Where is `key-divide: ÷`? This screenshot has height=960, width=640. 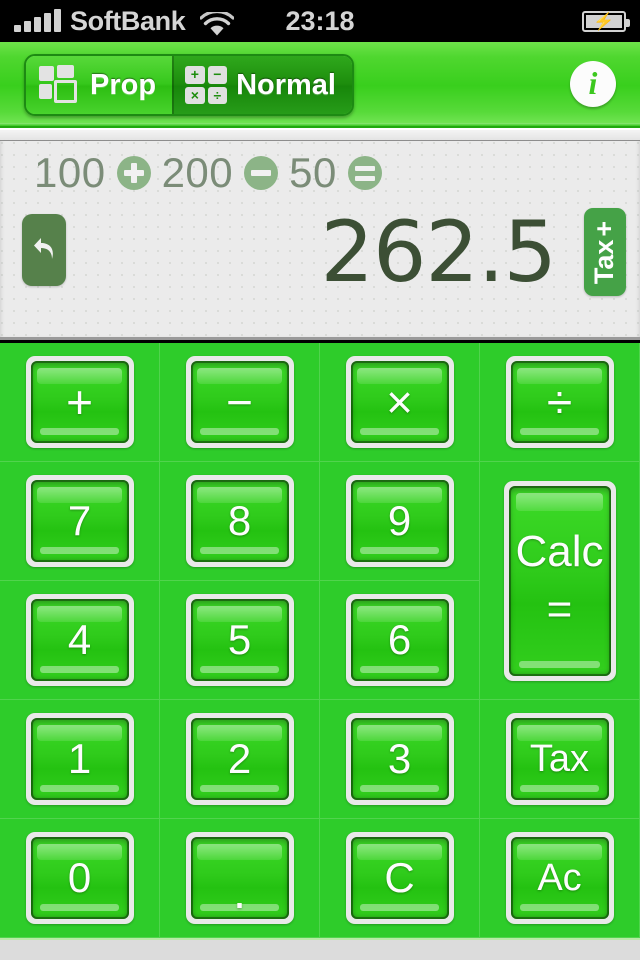 key-divide: ÷ is located at coordinates (559, 402).